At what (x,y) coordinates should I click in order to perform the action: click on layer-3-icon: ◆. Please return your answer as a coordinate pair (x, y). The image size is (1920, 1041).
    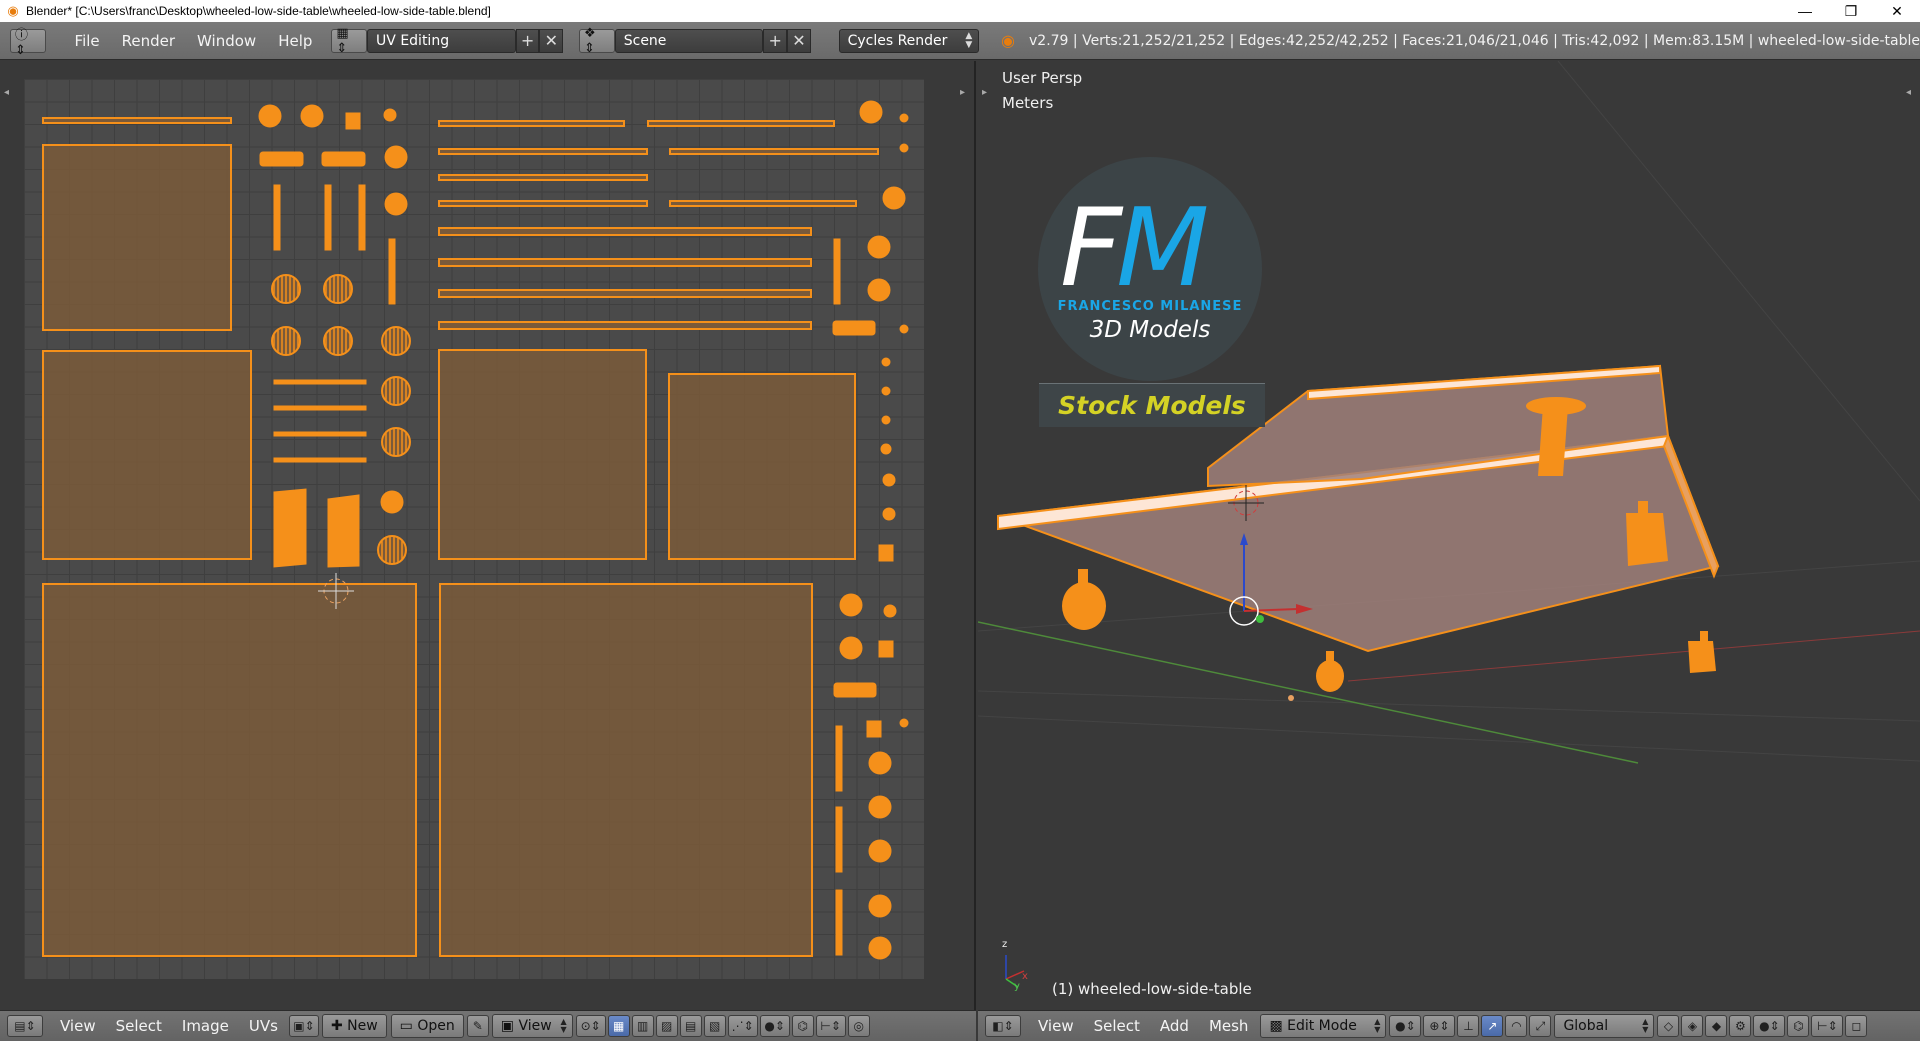
    Looking at the image, I should click on (1716, 1026).